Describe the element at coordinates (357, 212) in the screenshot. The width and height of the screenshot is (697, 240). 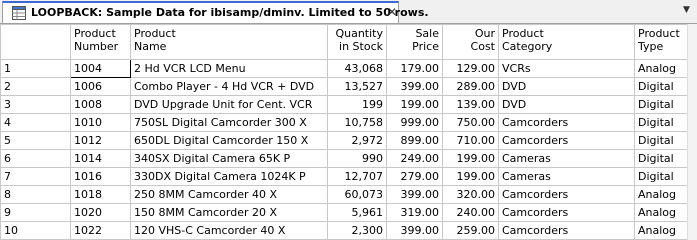
I see `table-cell: 5,961` at that location.